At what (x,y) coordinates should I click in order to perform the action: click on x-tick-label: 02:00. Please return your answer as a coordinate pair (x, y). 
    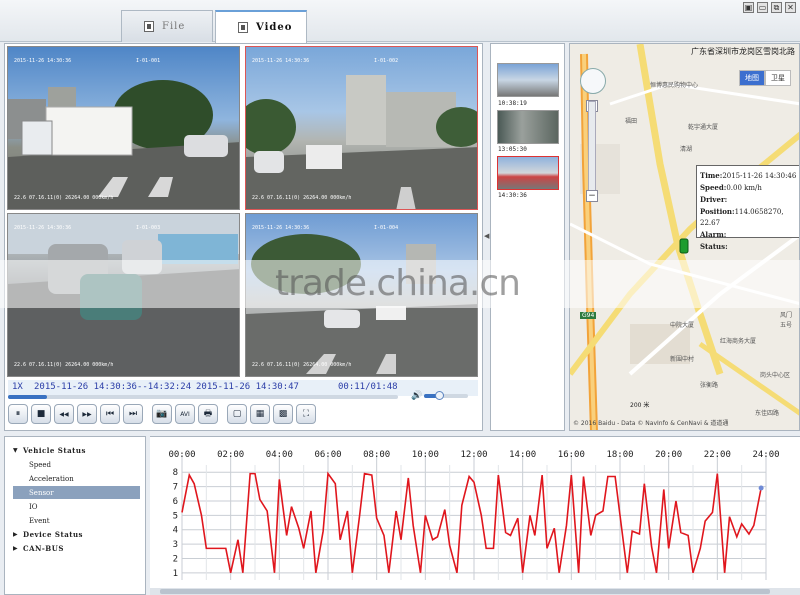
    Looking at the image, I should click on (230, 455).